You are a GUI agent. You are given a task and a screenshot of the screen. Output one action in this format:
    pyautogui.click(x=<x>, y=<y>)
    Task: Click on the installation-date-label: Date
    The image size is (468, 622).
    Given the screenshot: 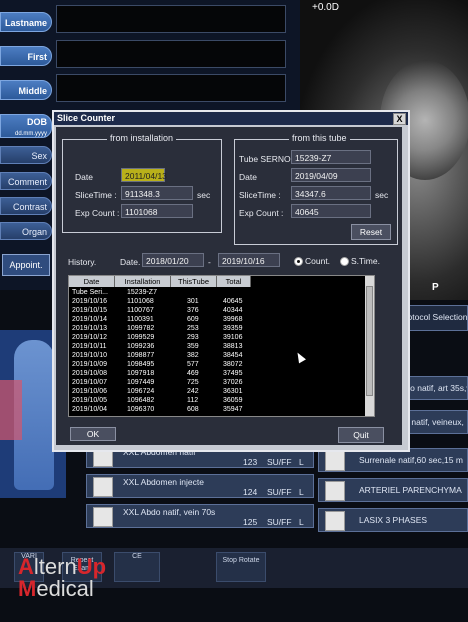 What is the action you would take?
    pyautogui.click(x=84, y=177)
    